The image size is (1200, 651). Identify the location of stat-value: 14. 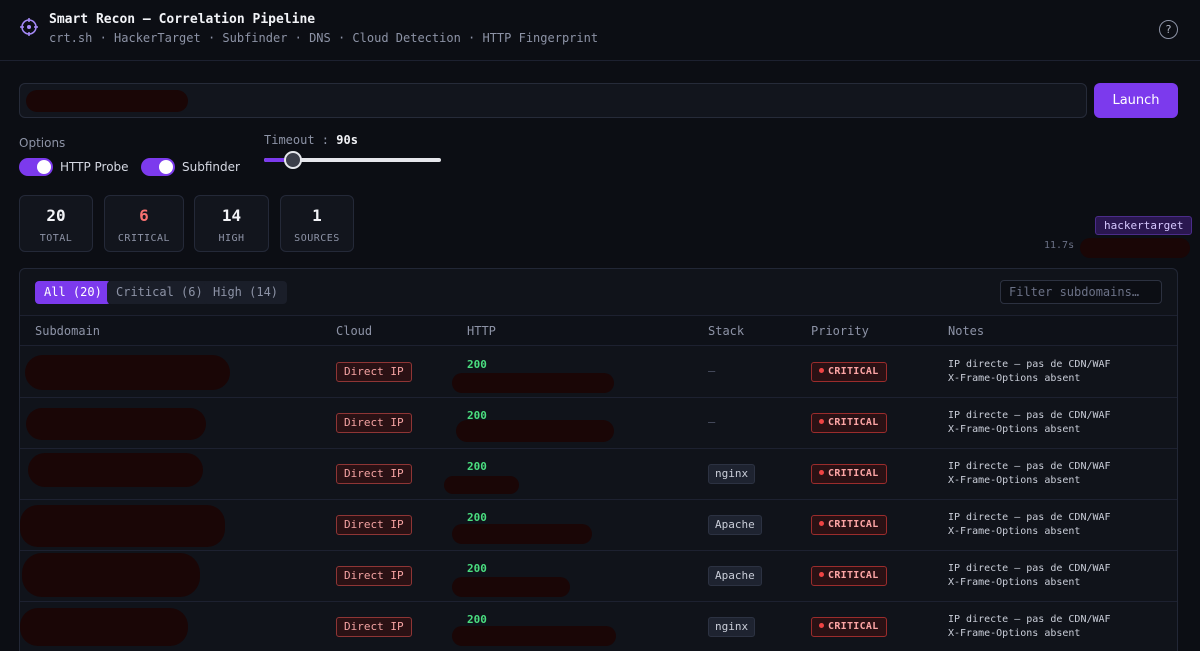
(231, 215).